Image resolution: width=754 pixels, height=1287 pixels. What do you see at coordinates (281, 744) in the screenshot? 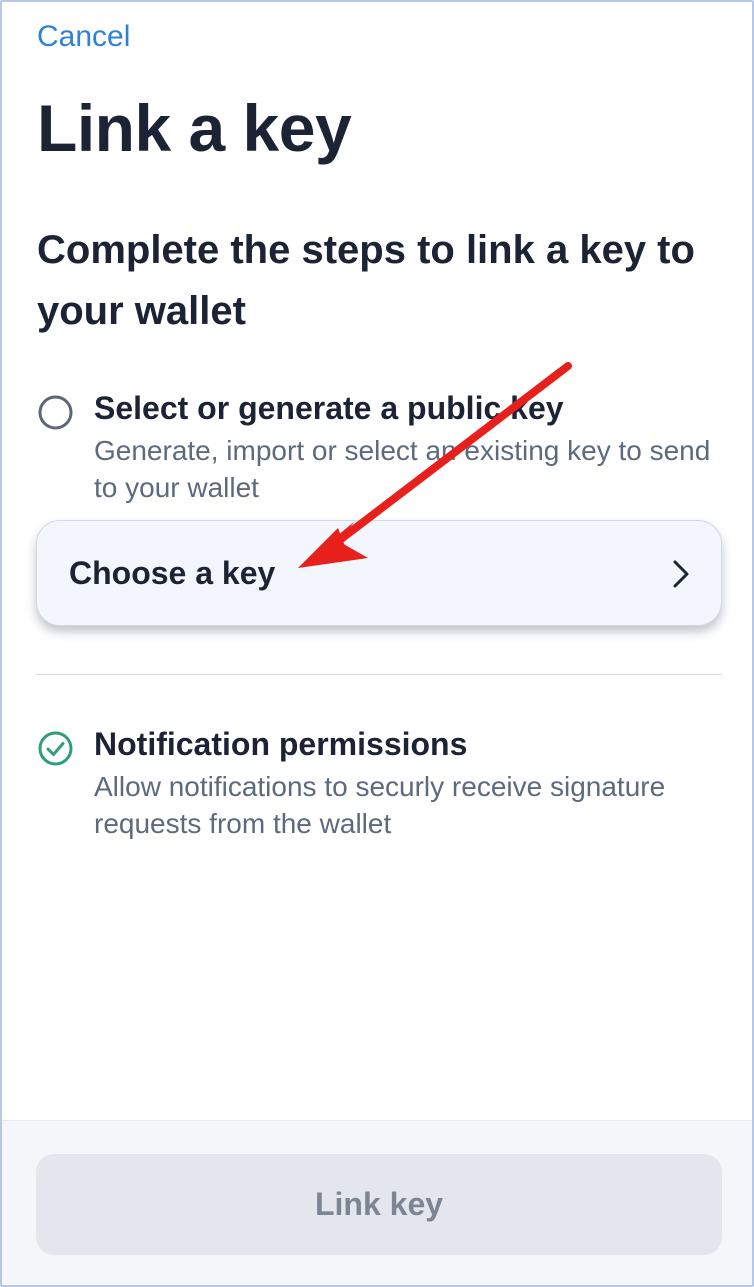
I see `step-title: Notification permissions` at bounding box center [281, 744].